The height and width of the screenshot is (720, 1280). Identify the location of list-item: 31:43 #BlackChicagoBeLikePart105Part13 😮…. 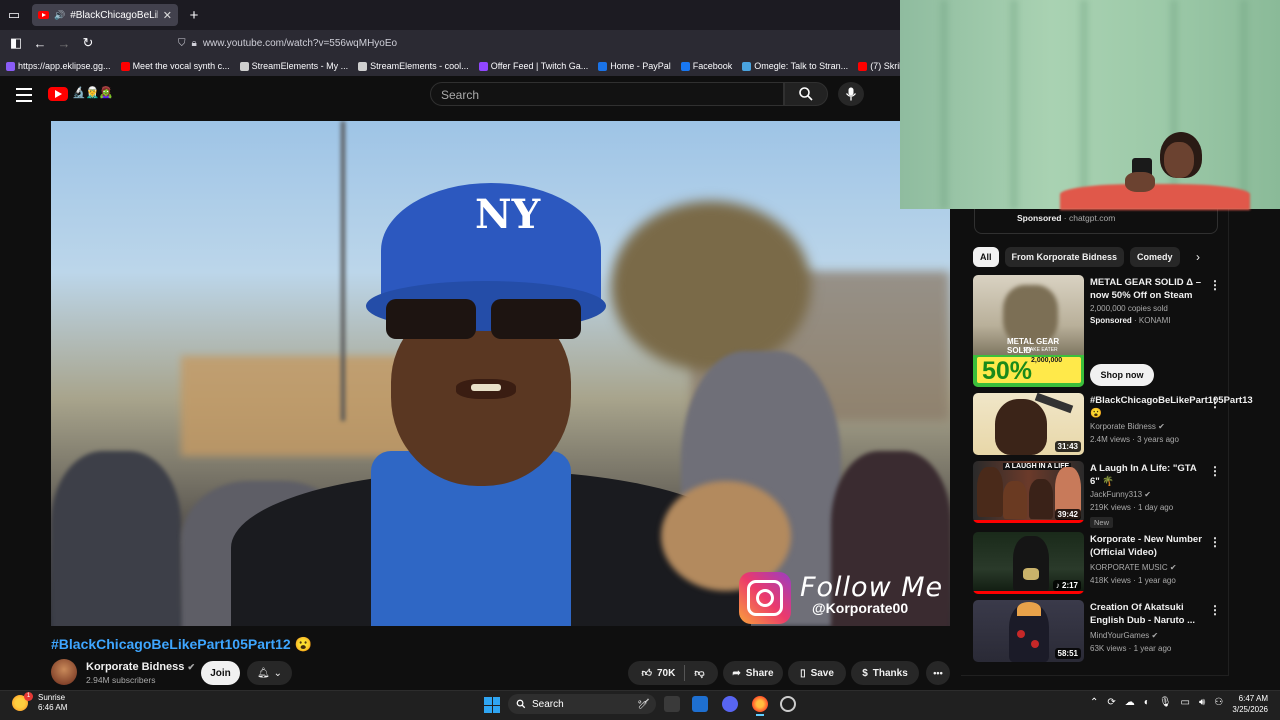
(1113, 425).